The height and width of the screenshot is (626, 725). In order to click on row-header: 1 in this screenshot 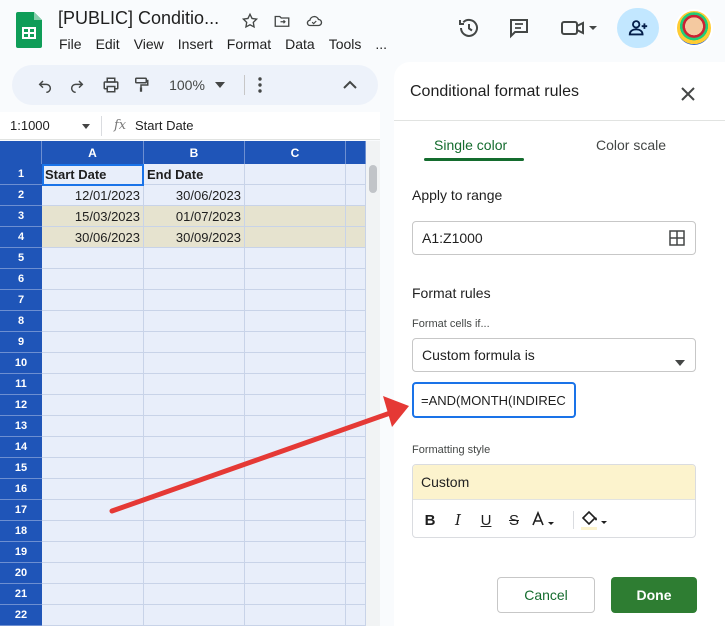, I will do `click(21, 174)`.